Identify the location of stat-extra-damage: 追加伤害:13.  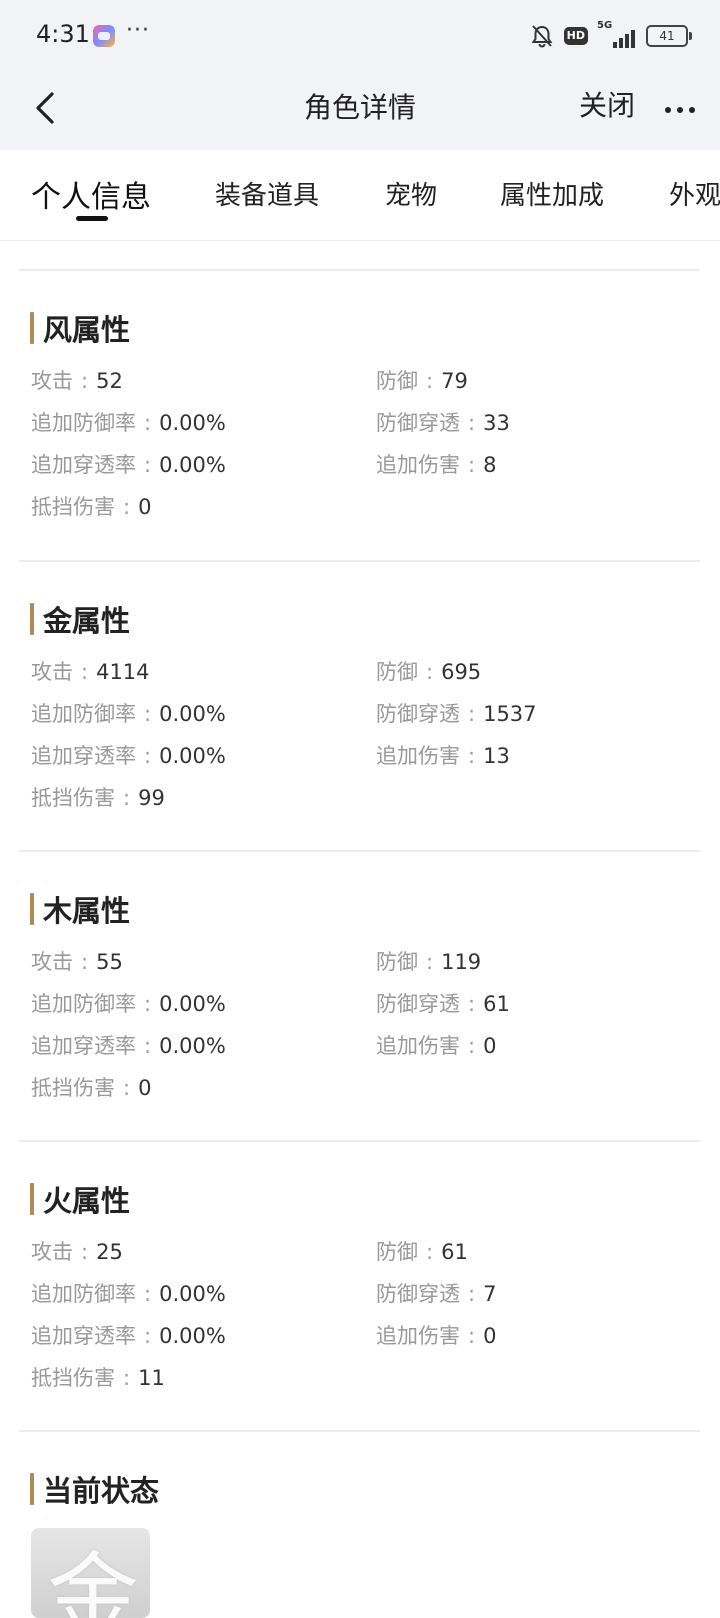
(443, 756).